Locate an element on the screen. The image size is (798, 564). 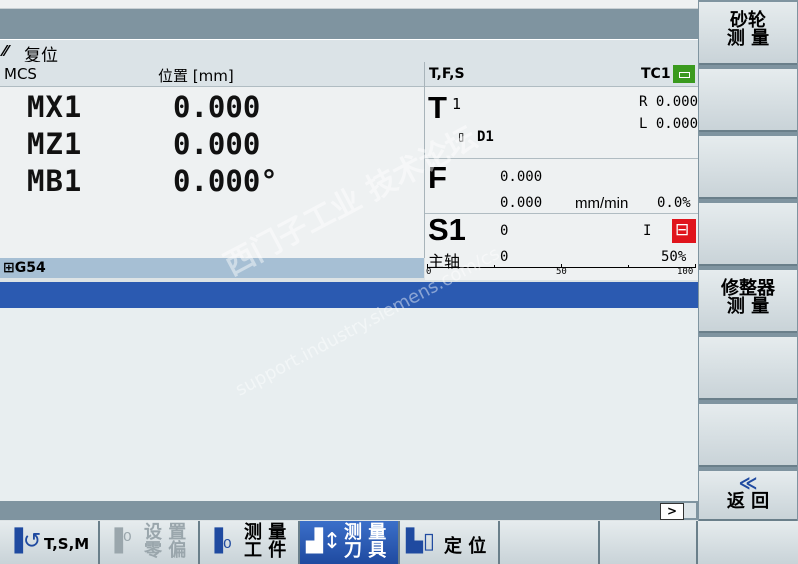
axis-value-mx1: 0.000 is located at coordinates (217, 107).